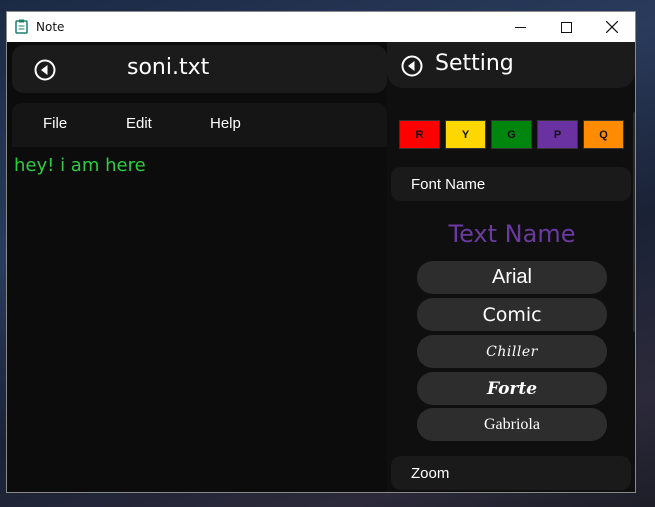  I want to click on editor-content: hey! i am here, so click(80, 165).